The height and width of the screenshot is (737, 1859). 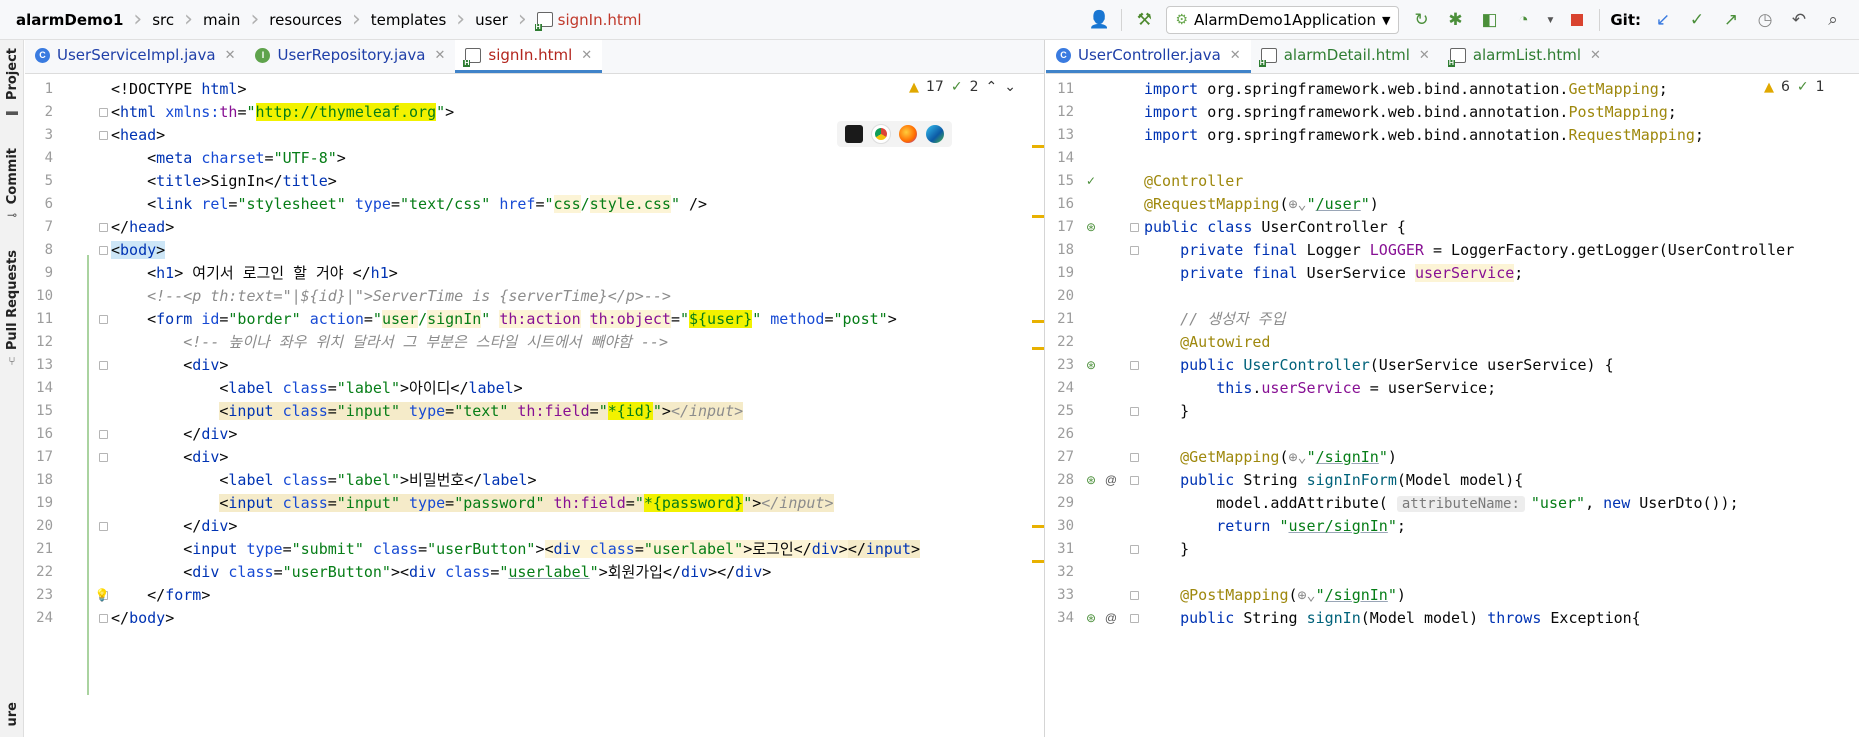 What do you see at coordinates (1455, 20) in the screenshot?
I see `debug-icon: ✱` at bounding box center [1455, 20].